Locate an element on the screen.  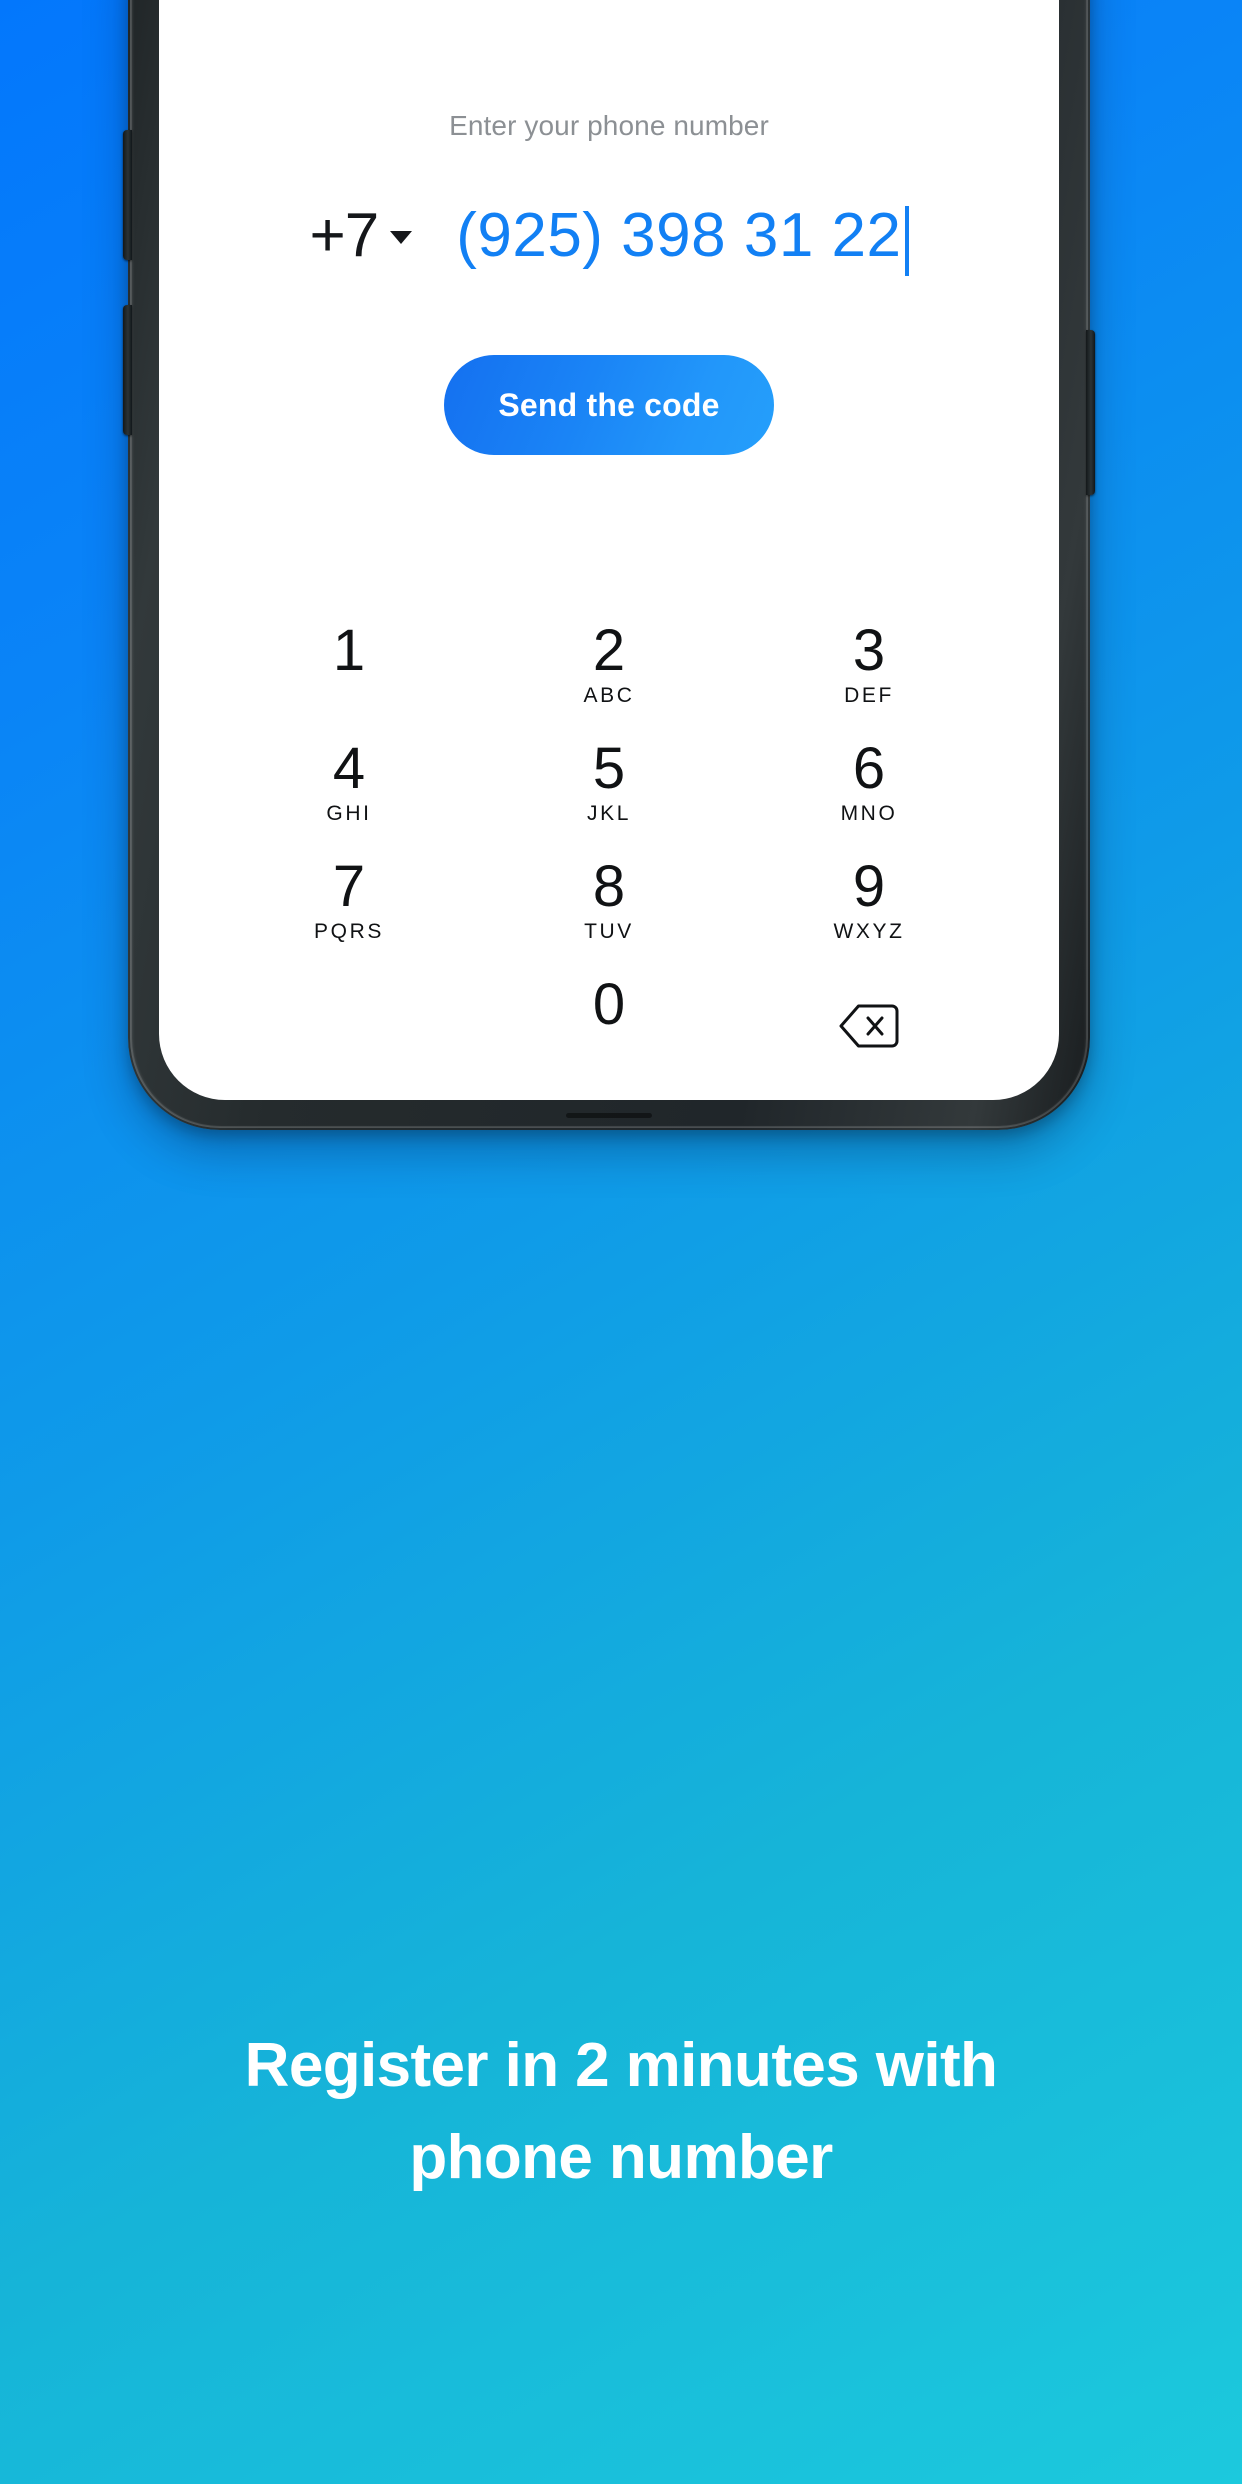
dial-key-2: 2 ABC is located at coordinates (609, 674).